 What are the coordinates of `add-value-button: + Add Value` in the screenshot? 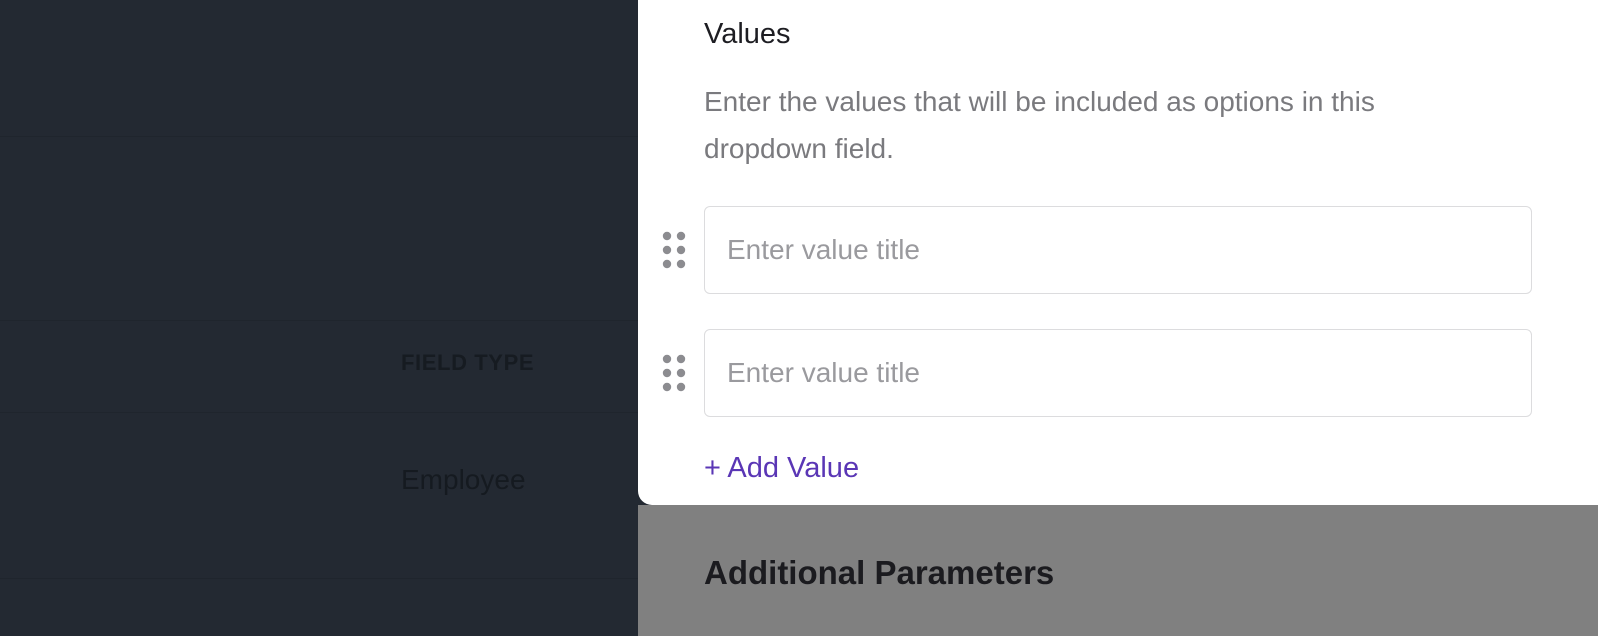 It's located at (781, 468).